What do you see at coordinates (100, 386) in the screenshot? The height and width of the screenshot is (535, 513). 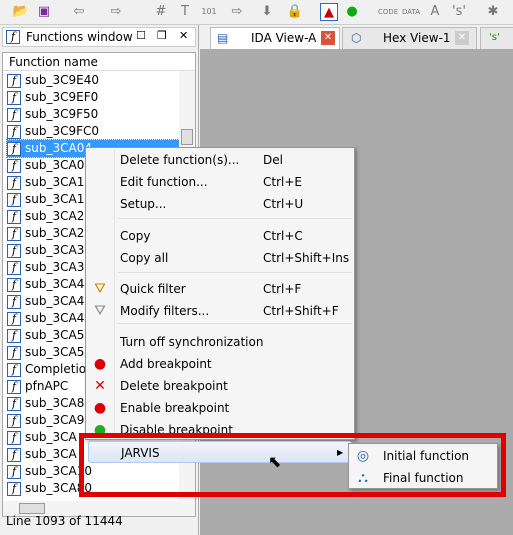 I see `delete-breakpoint-icon: ✕` at bounding box center [100, 386].